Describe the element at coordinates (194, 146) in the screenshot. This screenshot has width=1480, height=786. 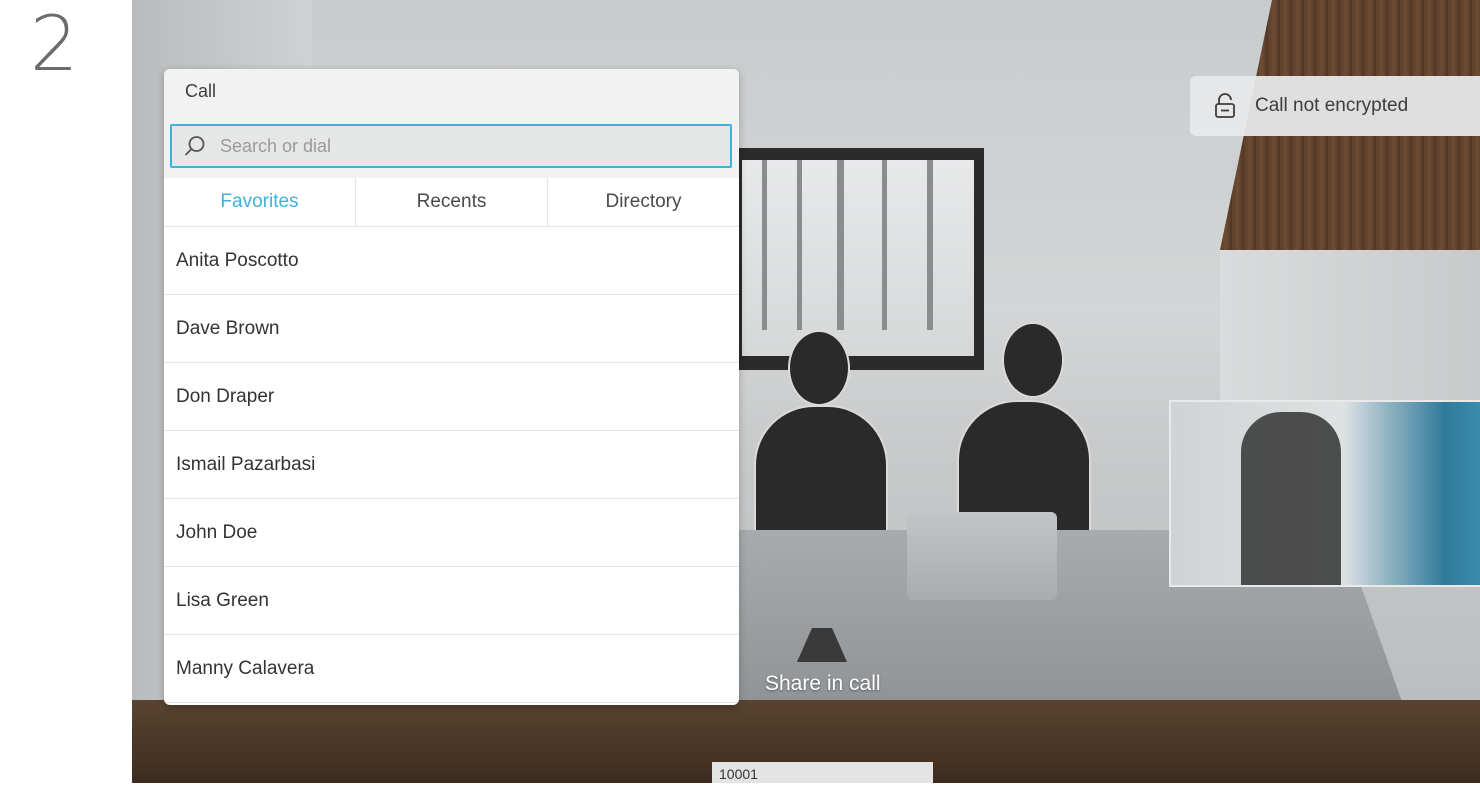
I see `search-icon` at that location.